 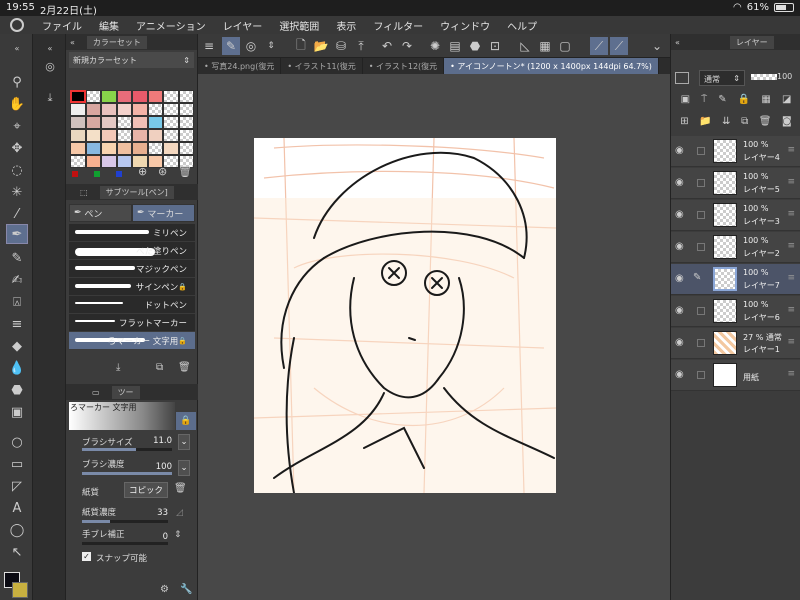 I want to click on brush-size-value: 11.0, so click(x=160, y=441).